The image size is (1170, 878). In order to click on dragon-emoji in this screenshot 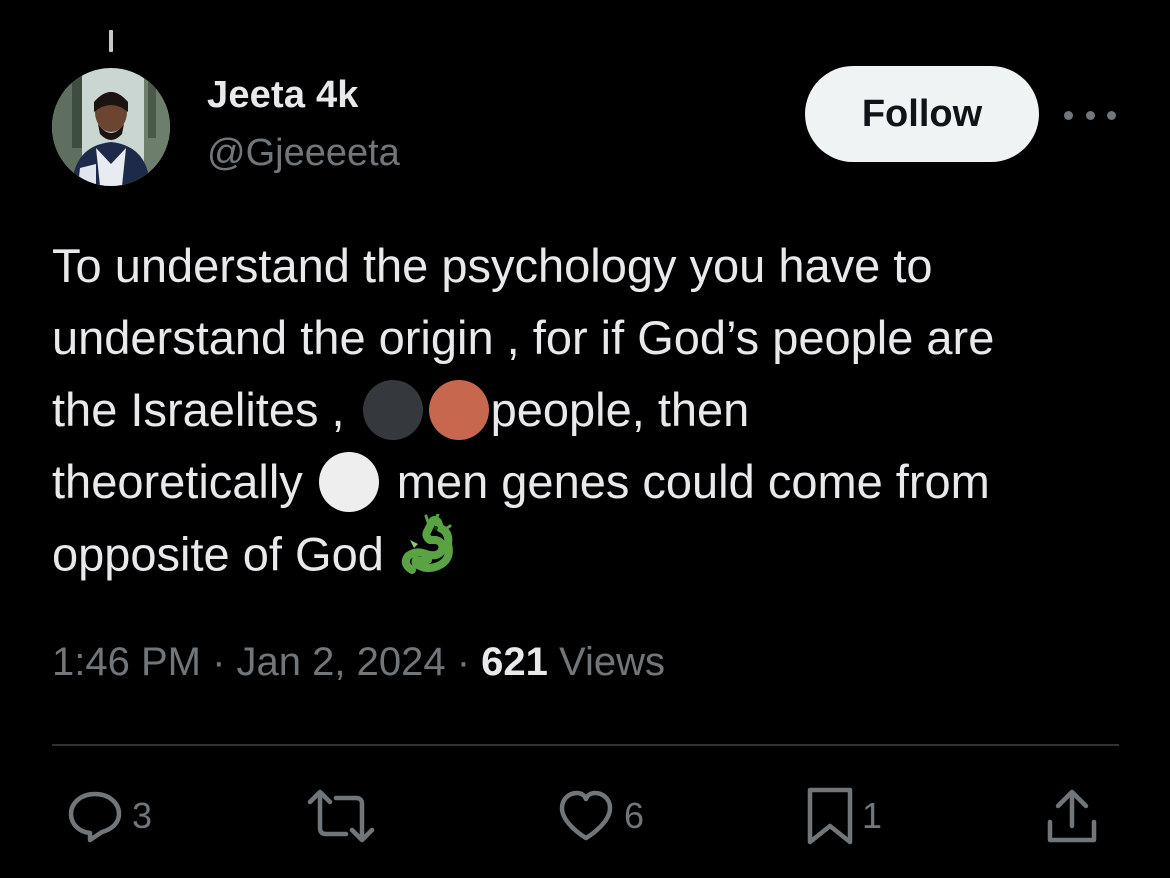, I will do `click(427, 553)`.